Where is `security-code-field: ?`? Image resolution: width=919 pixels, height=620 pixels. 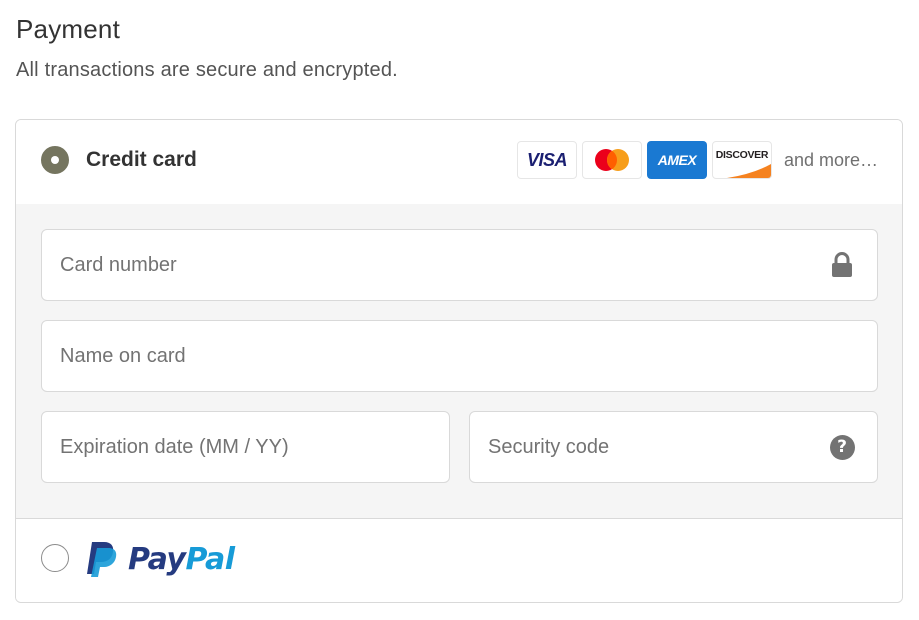 security-code-field: ? is located at coordinates (673, 447).